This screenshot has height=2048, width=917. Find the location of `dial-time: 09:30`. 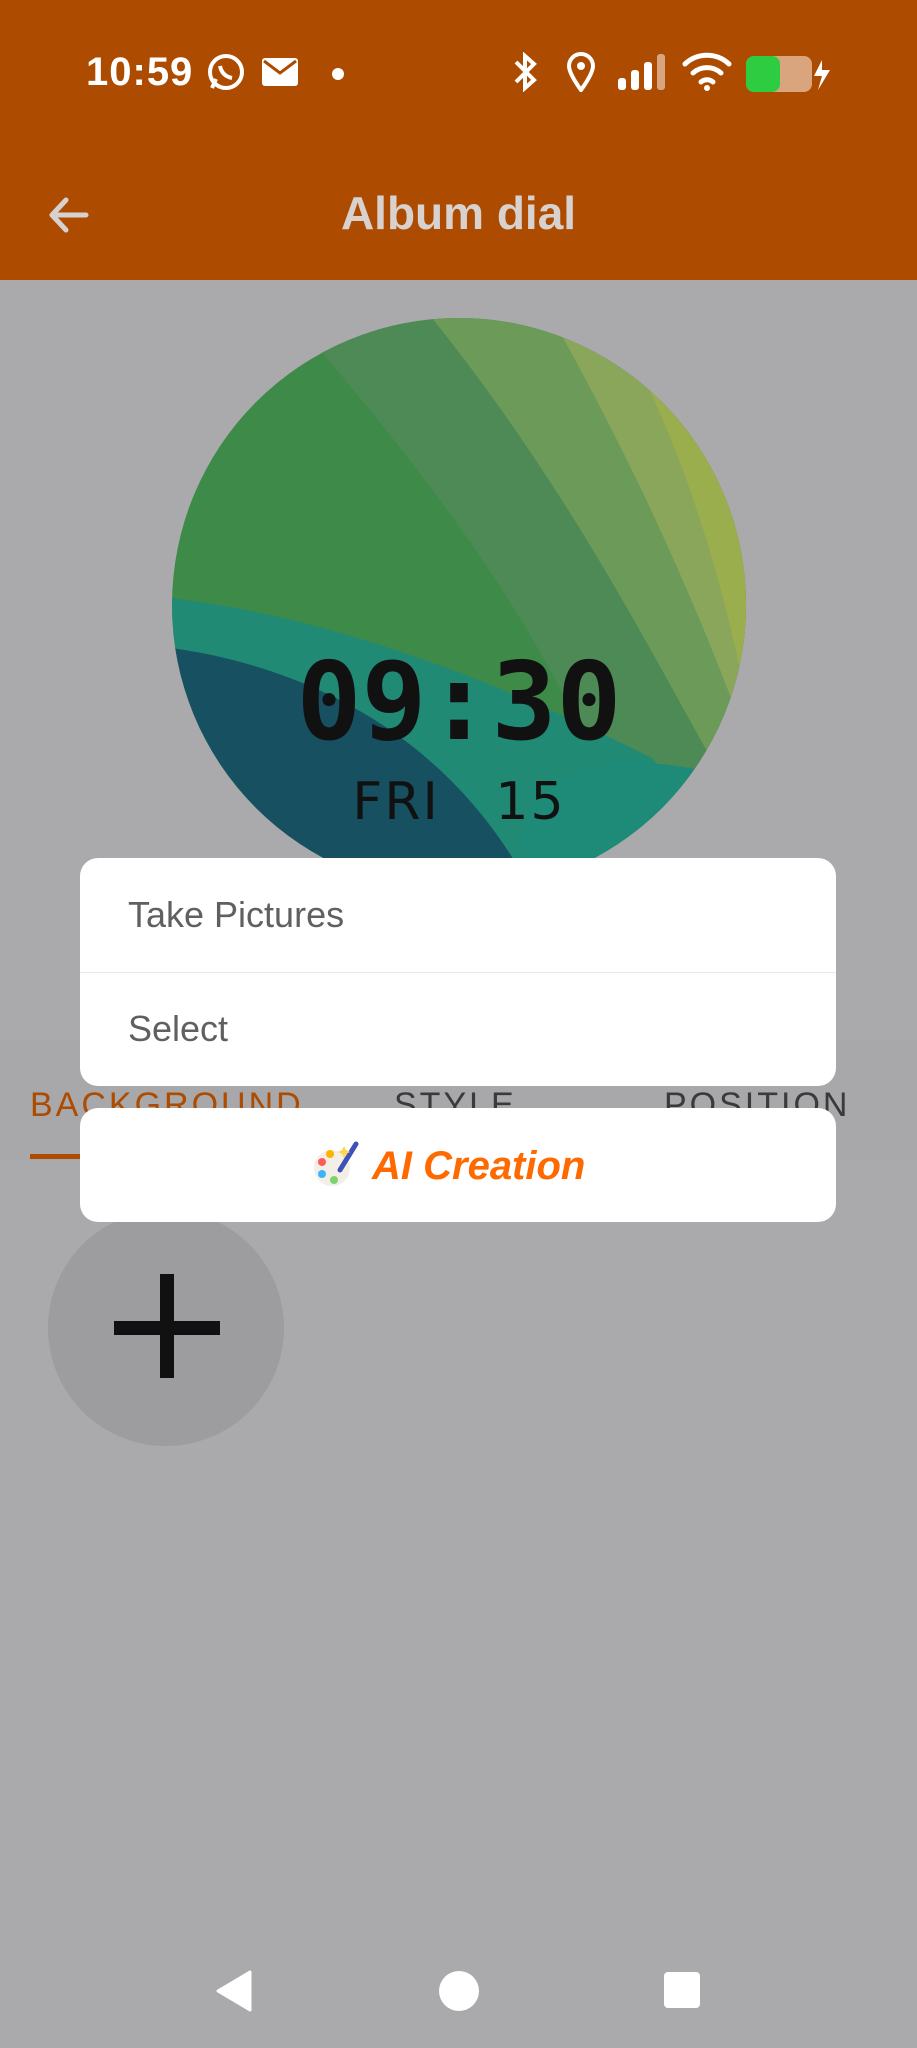

dial-time: 09:30 is located at coordinates (459, 702).